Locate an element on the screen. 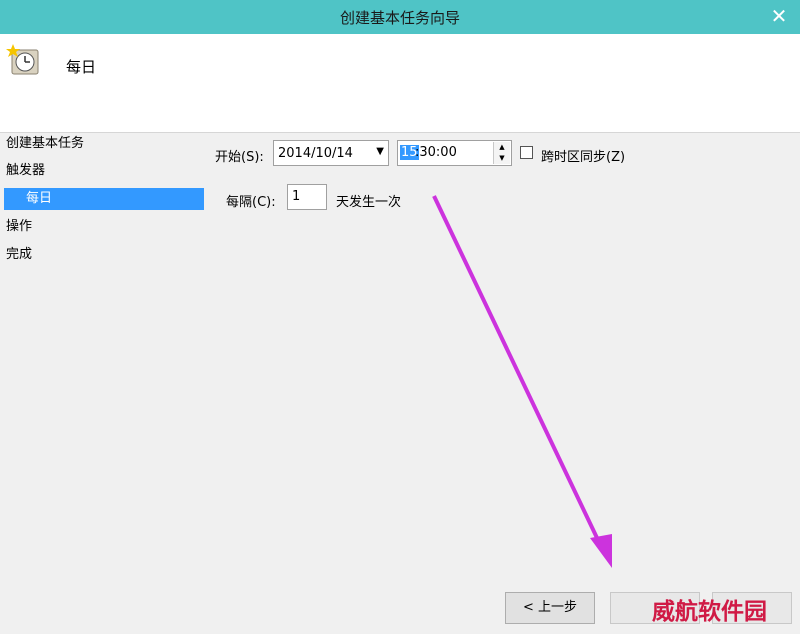 Image resolution: width=800 pixels, height=634 pixels. back-button: < 上一步 is located at coordinates (550, 608).